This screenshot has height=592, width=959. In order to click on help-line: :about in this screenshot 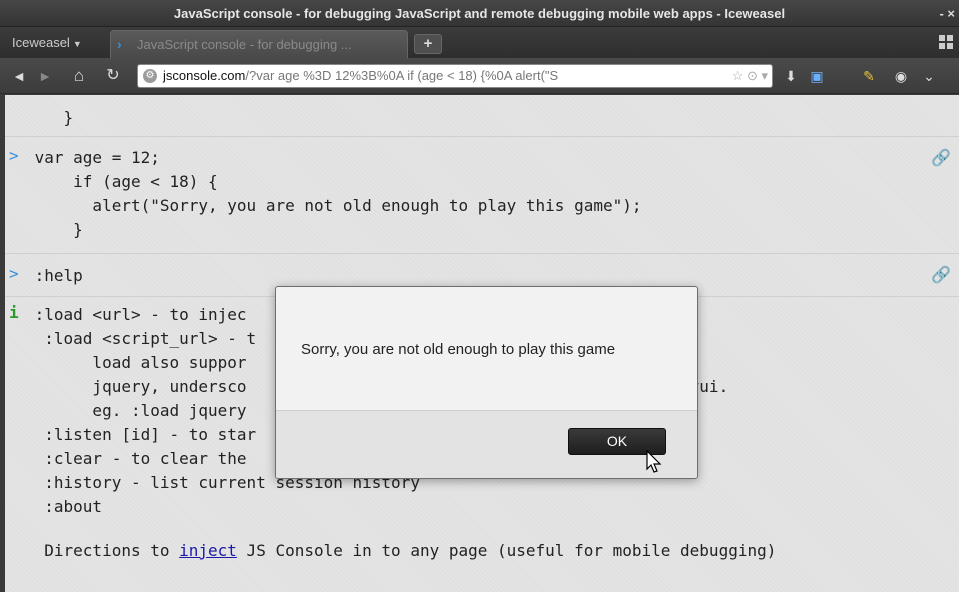, I will do `click(64, 506)`.